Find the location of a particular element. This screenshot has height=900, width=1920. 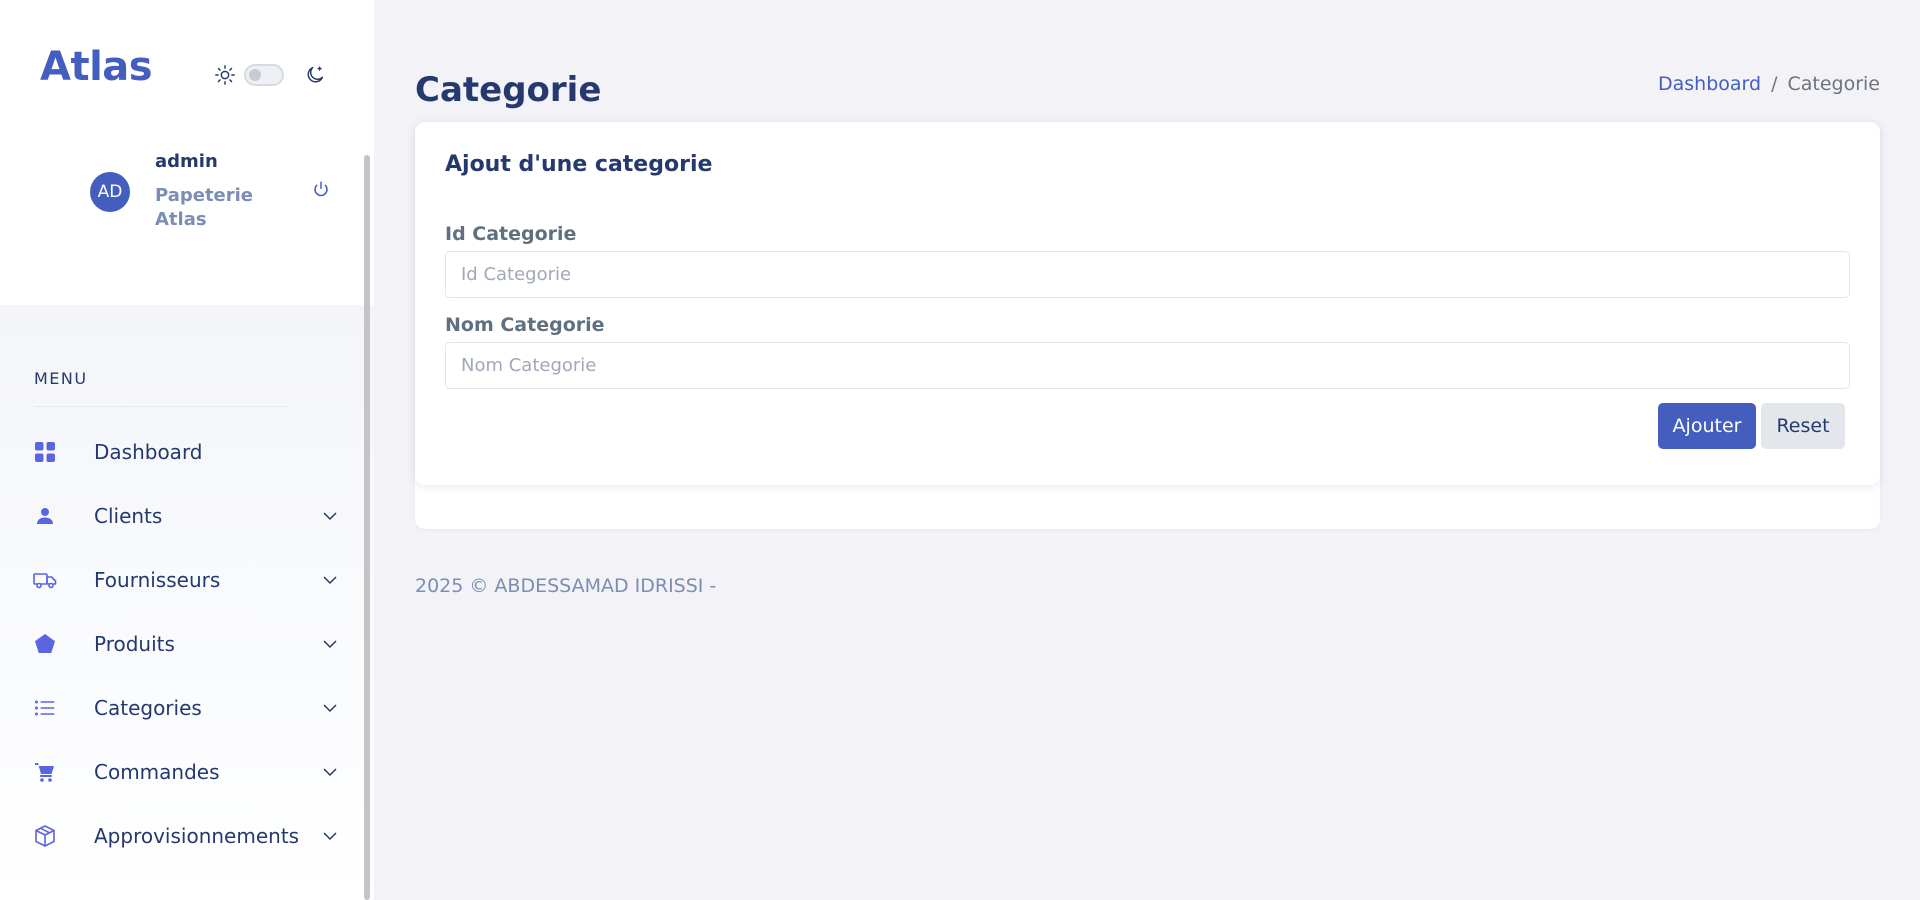

sidebar-item-clients: Clients is located at coordinates (187, 516).